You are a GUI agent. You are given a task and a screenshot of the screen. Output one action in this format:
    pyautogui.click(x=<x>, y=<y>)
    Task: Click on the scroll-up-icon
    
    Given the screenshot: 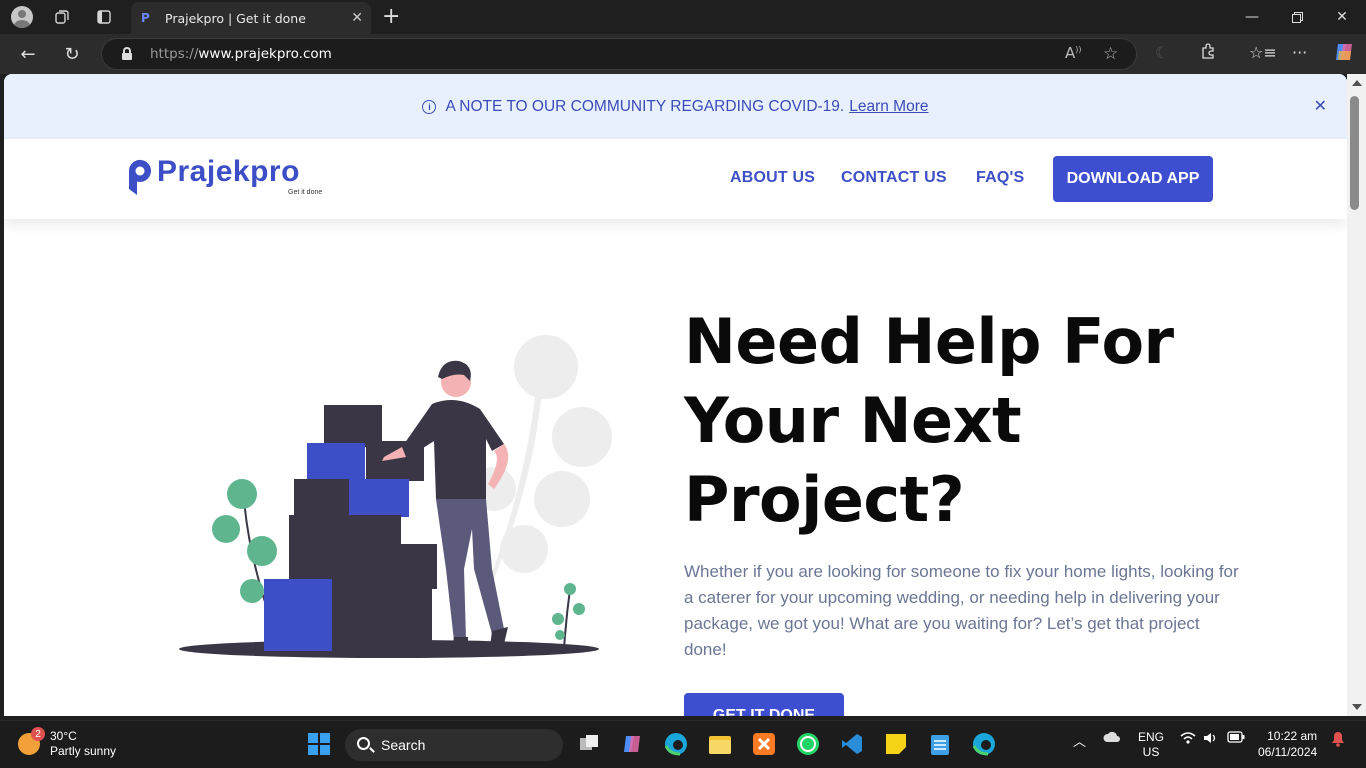 What is the action you would take?
    pyautogui.click(x=1357, y=83)
    